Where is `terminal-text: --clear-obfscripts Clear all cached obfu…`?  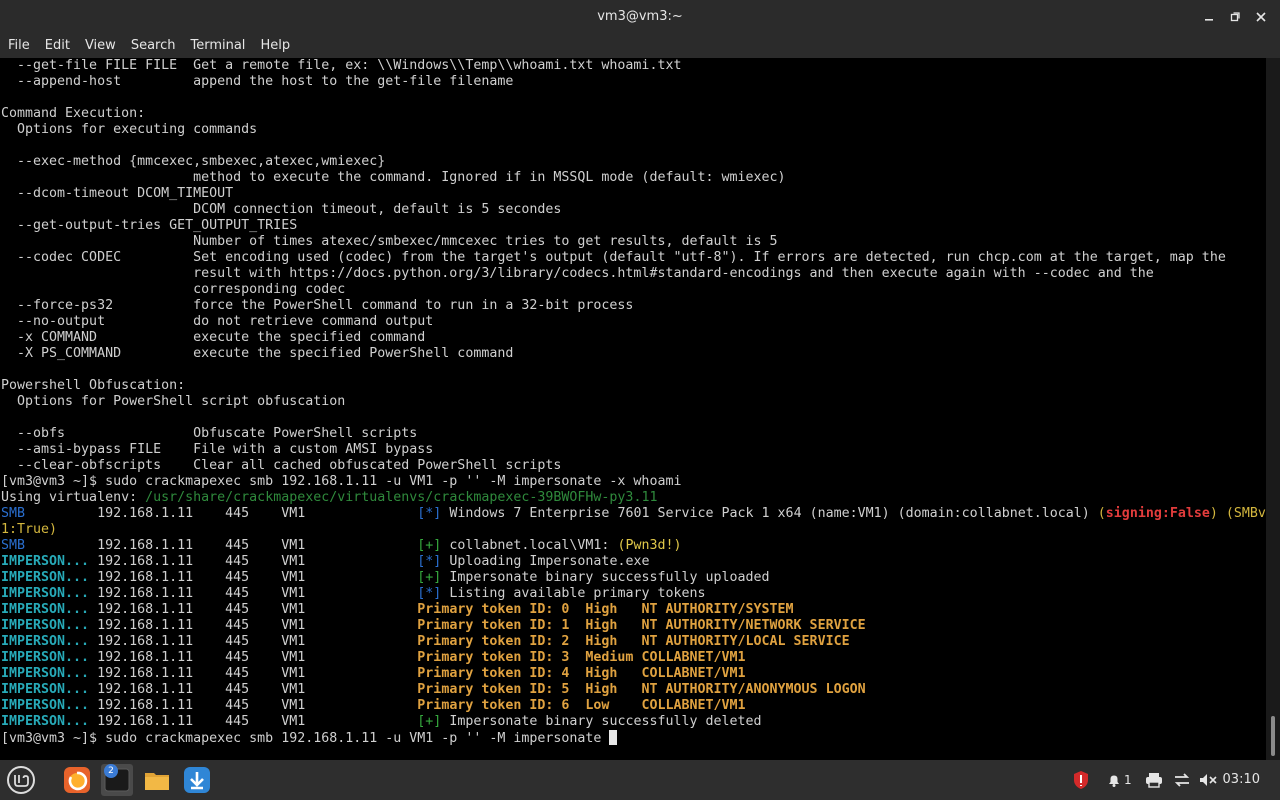
terminal-text: --clear-obfscripts Clear all cached obfu… is located at coordinates (281, 465).